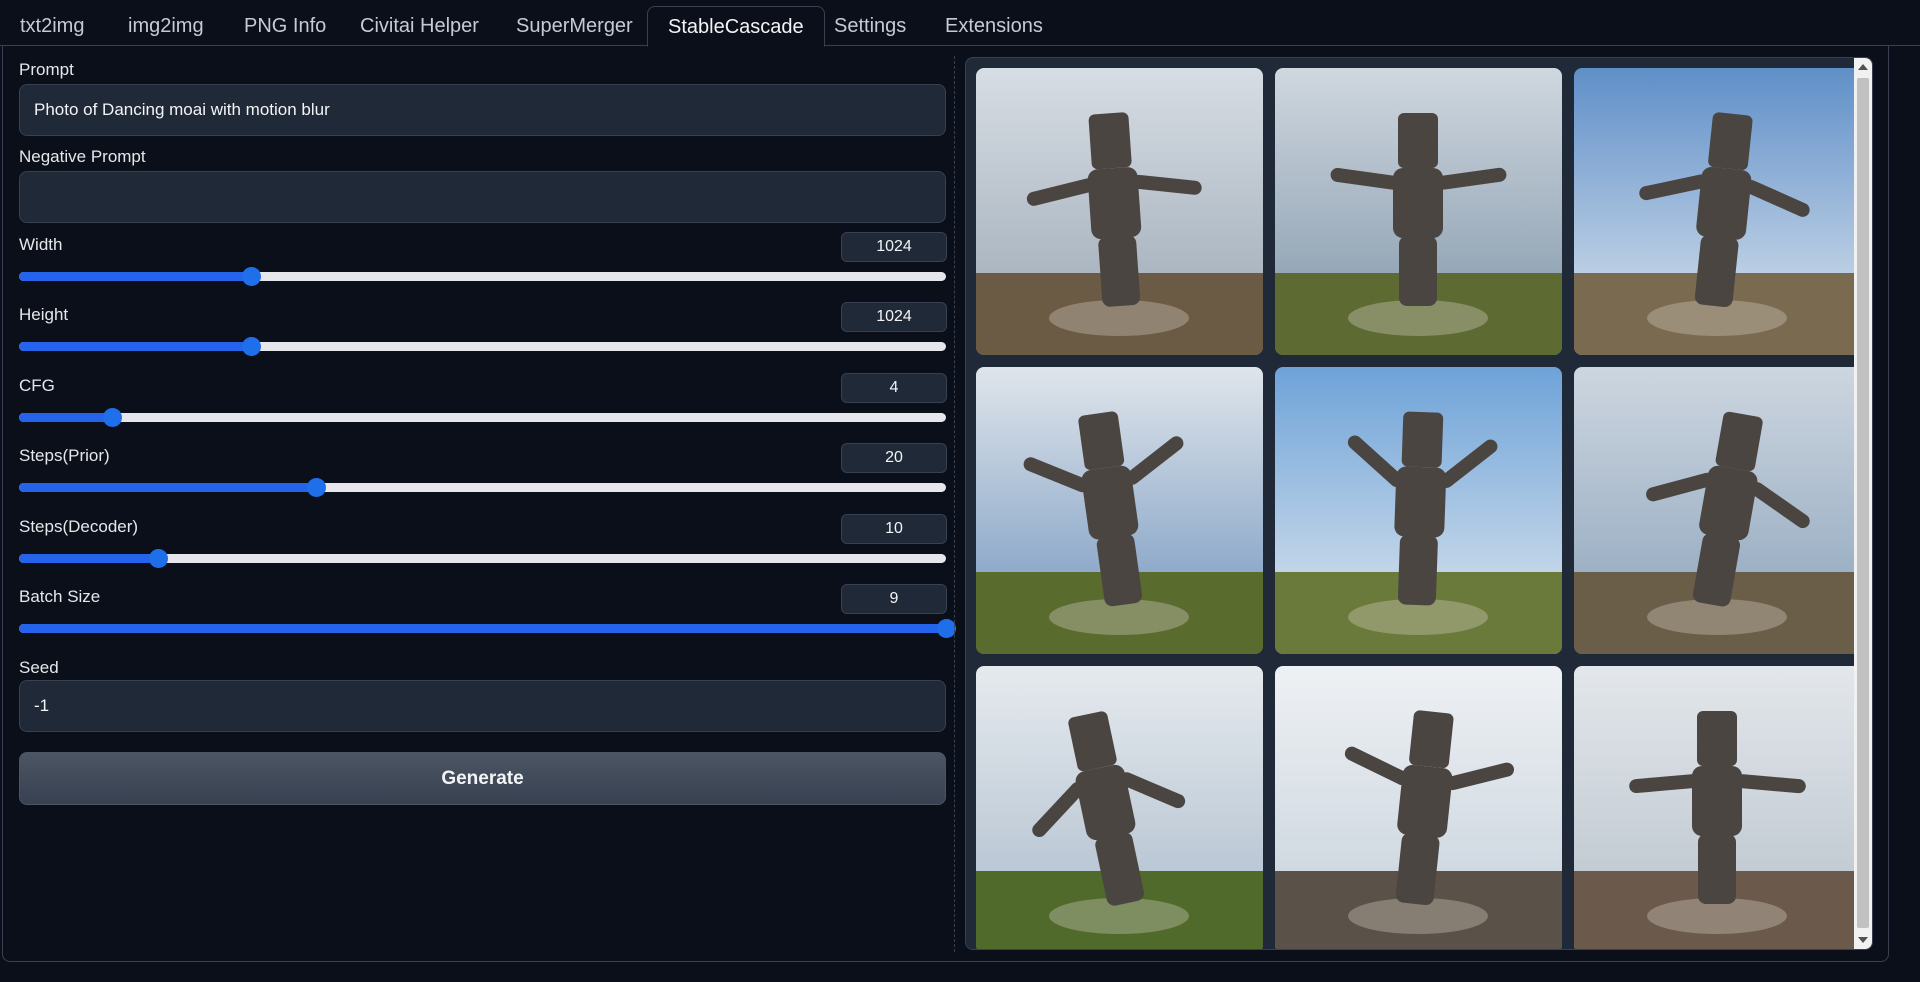 The image size is (1920, 982). What do you see at coordinates (419, 26) in the screenshot?
I see `tab-civitai-helper: Civitai Helper` at bounding box center [419, 26].